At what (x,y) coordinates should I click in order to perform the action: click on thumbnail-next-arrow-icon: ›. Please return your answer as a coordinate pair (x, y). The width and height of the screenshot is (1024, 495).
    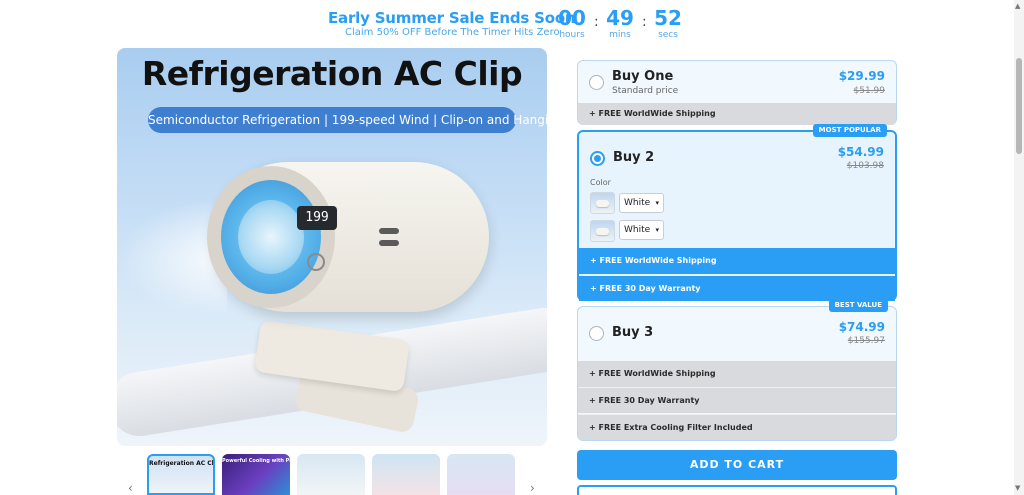
    Looking at the image, I should click on (532, 488).